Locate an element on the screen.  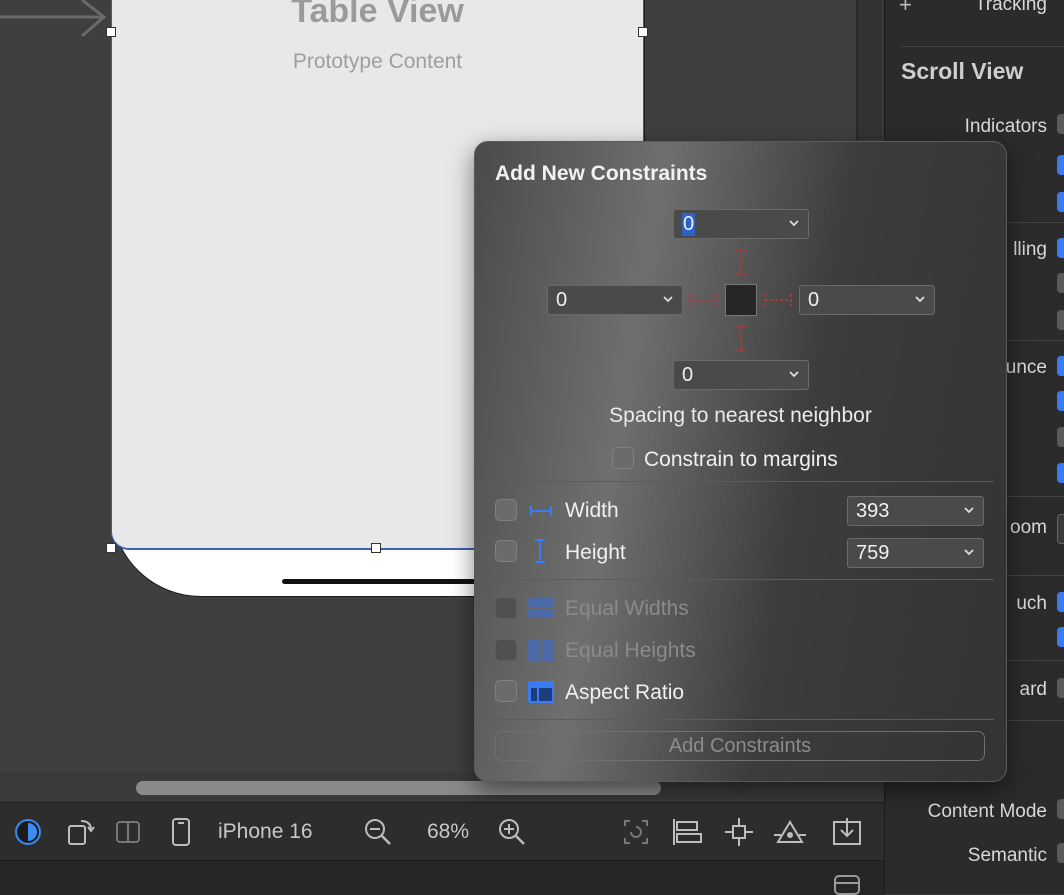
content-mode-label: Content Mode is located at coordinates (987, 811).